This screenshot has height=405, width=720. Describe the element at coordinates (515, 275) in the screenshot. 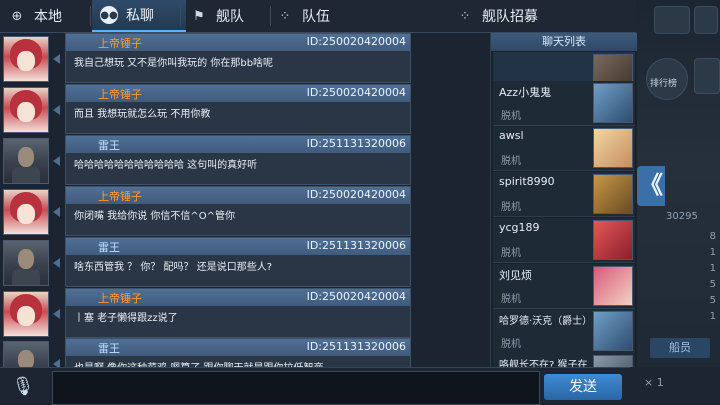

I see `friend-name: 刘见烦` at that location.